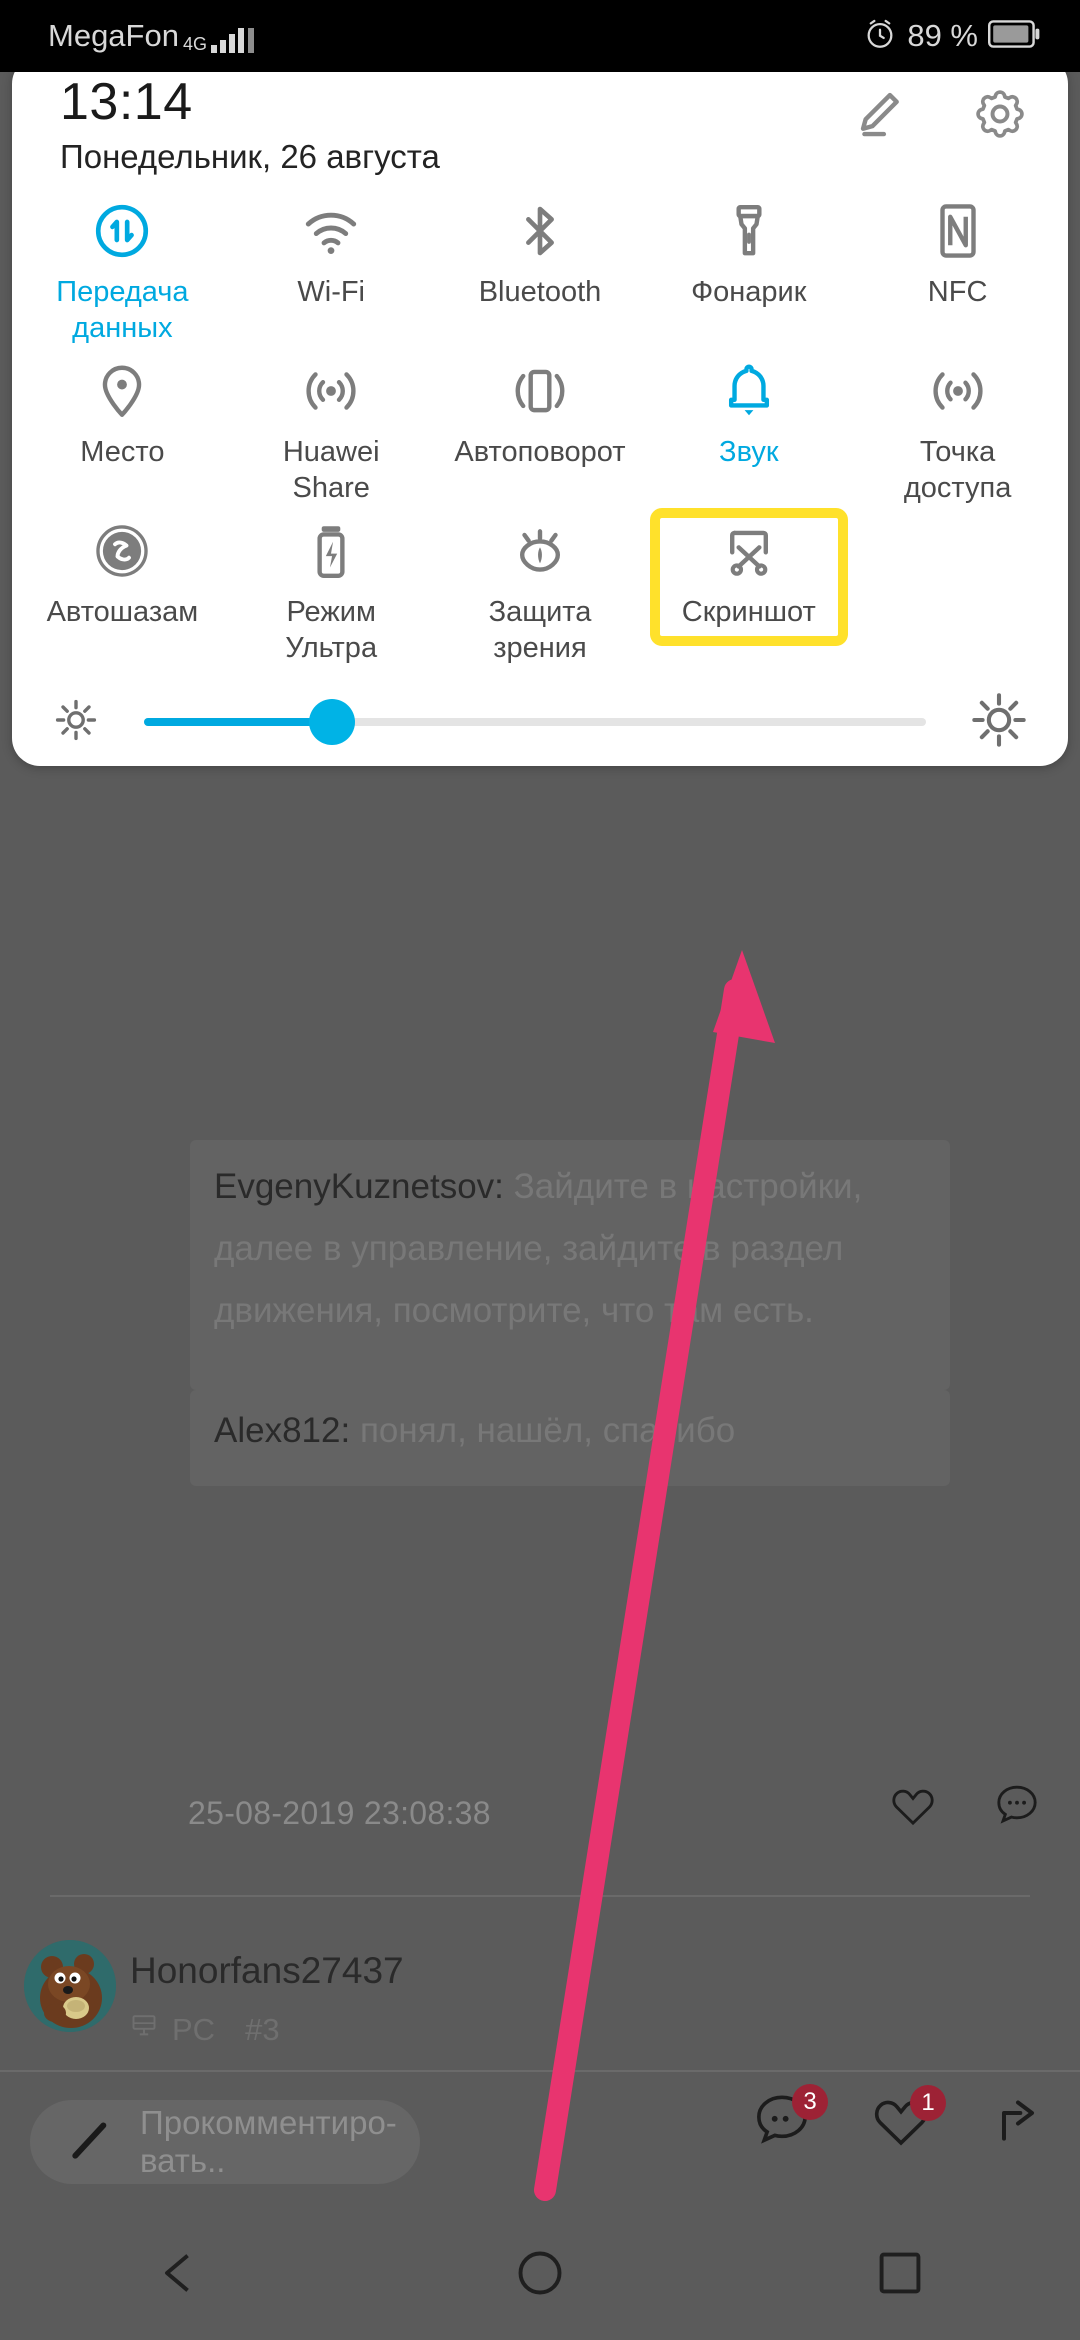 The image size is (1080, 2340). I want to click on shazam-icon, so click(122, 551).